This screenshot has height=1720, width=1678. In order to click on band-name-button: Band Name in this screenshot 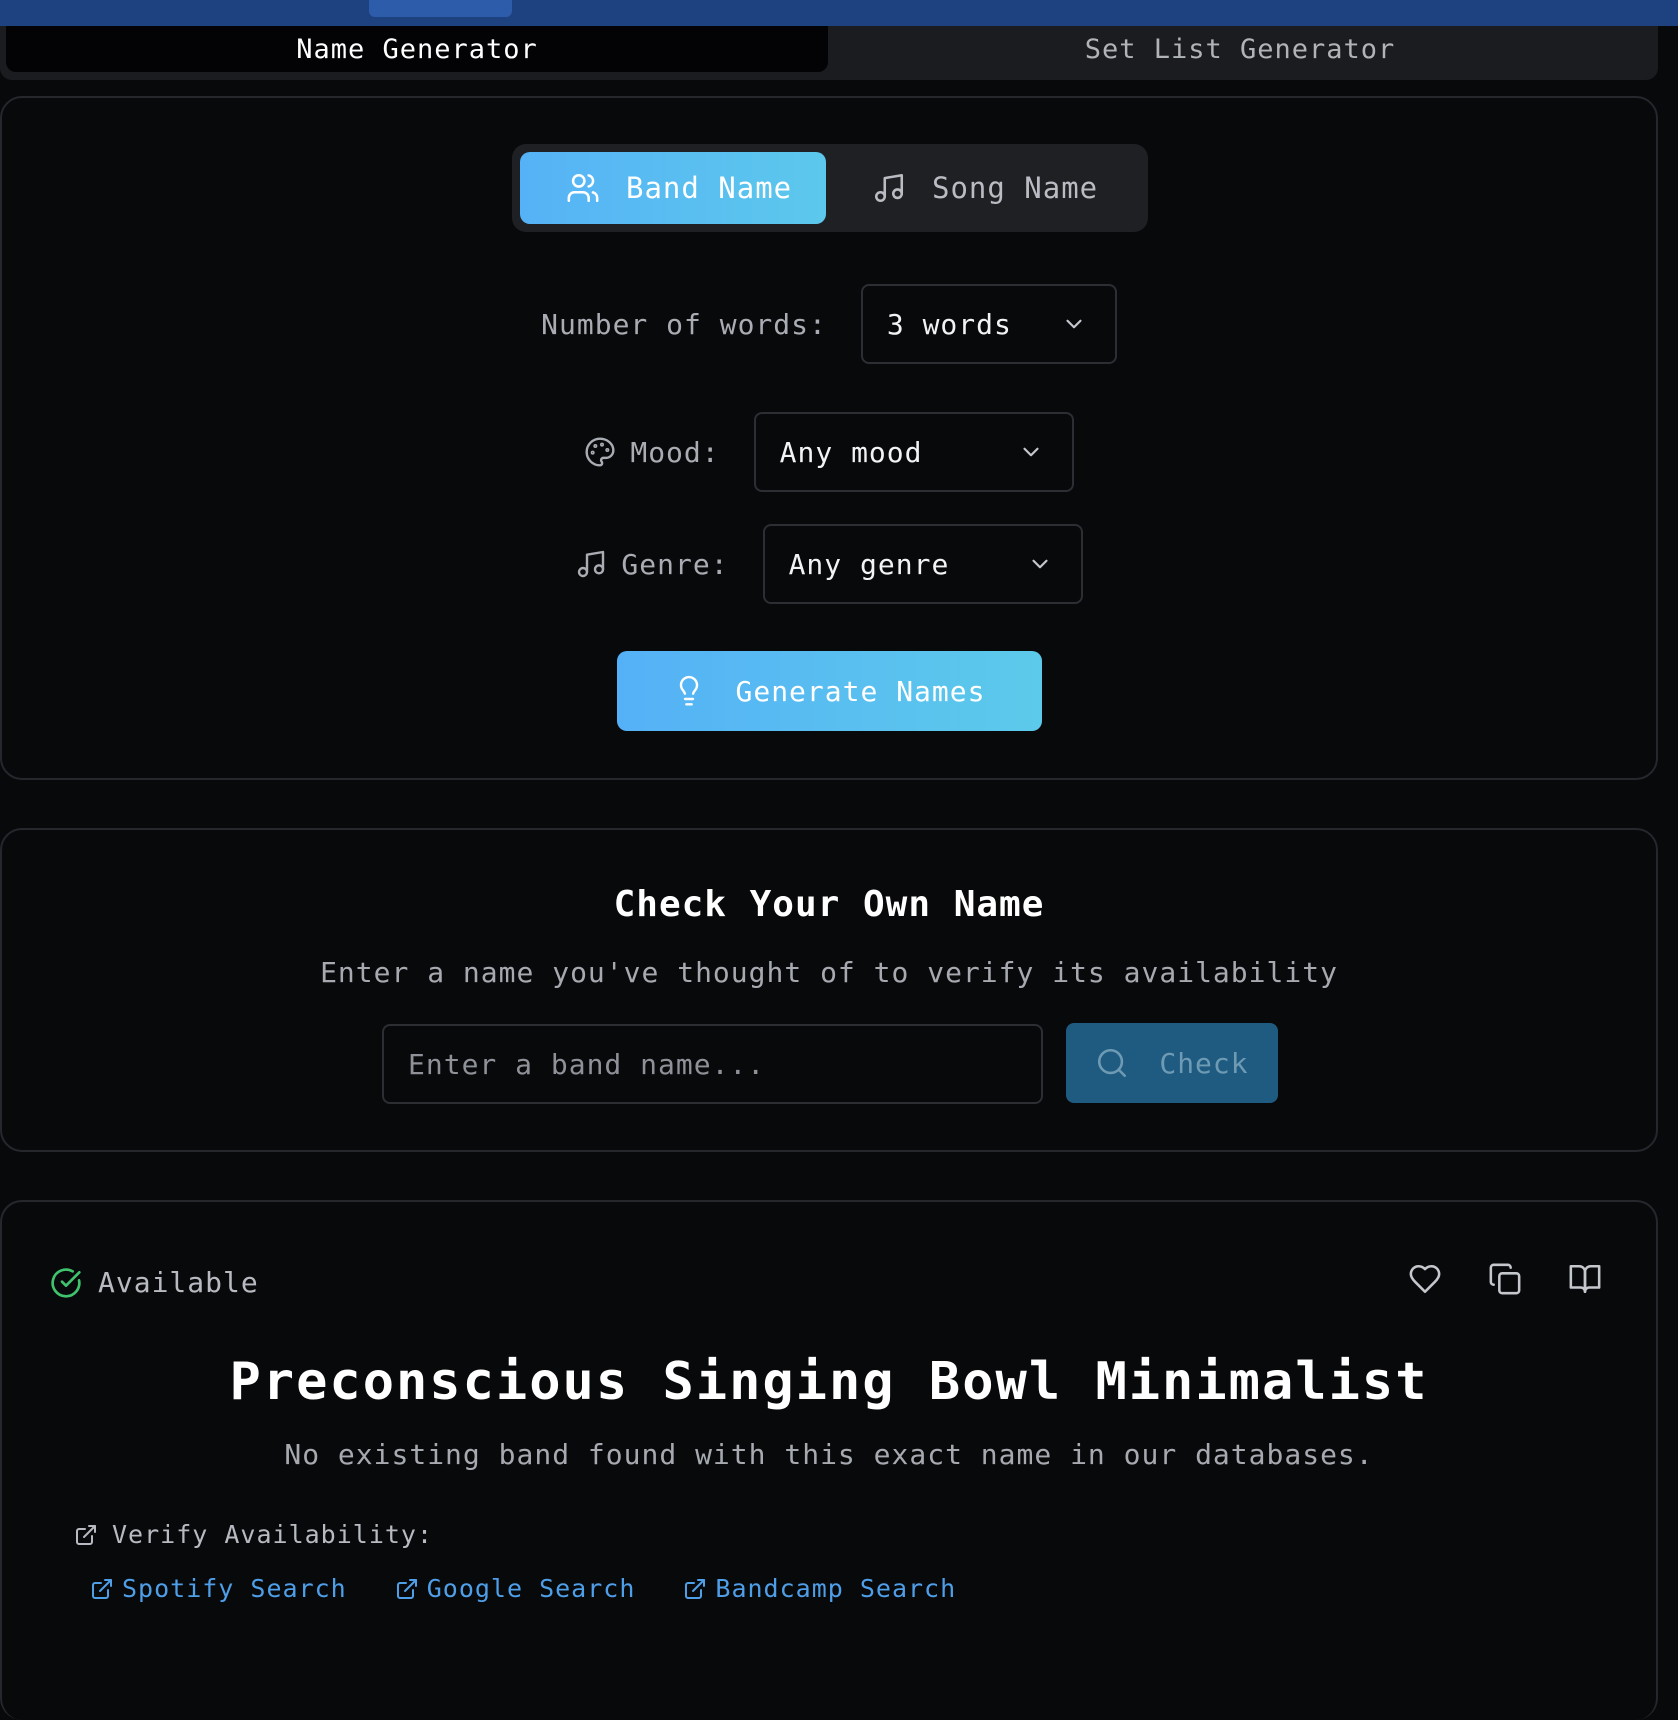, I will do `click(673, 188)`.